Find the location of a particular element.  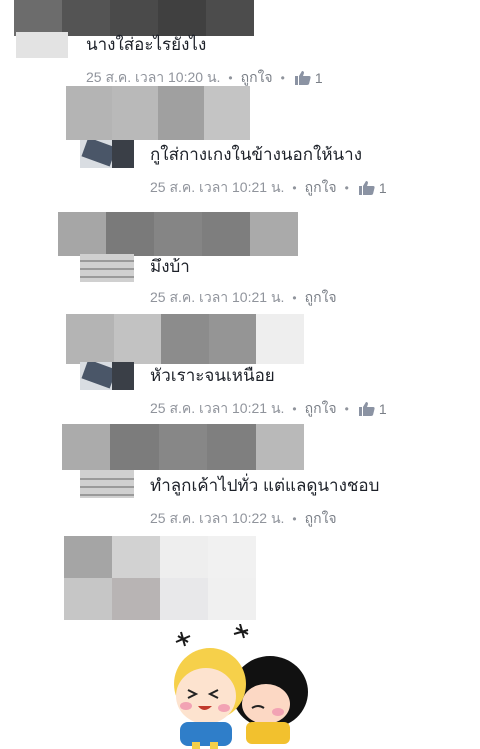

comment-text: หัวเราะจนเหนือย is located at coordinates (212, 375).